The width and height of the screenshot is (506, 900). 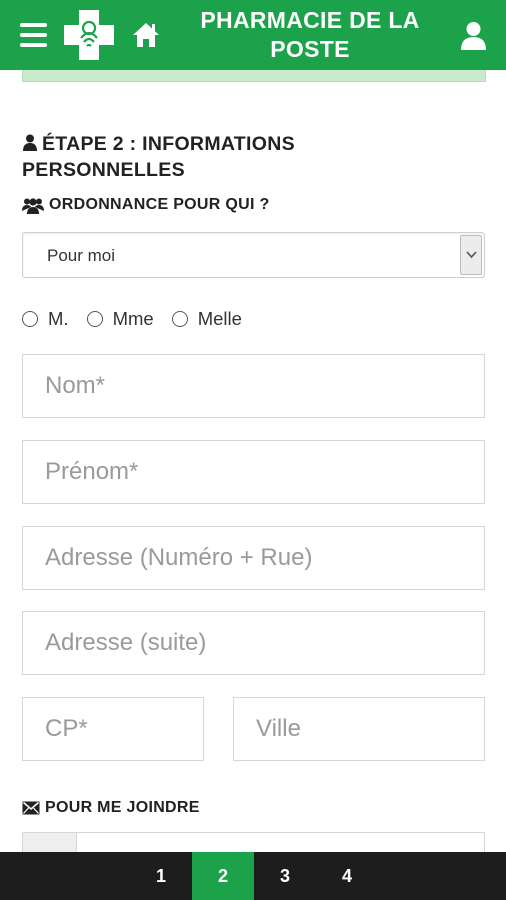 I want to click on cp-input, so click(x=113, y=729).